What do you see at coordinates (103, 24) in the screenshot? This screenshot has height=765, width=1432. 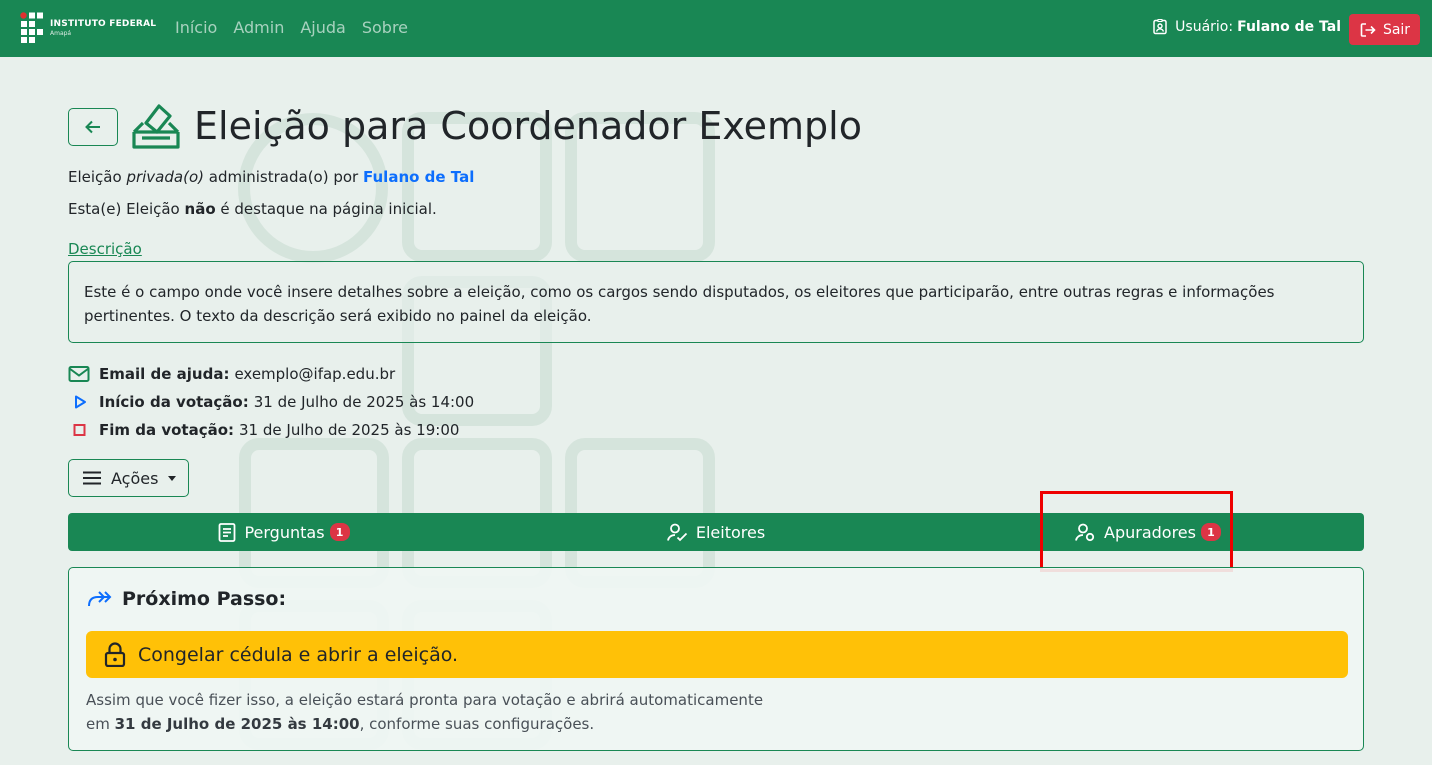 I see `brand-title: INSTITUTO FEDERAL` at bounding box center [103, 24].